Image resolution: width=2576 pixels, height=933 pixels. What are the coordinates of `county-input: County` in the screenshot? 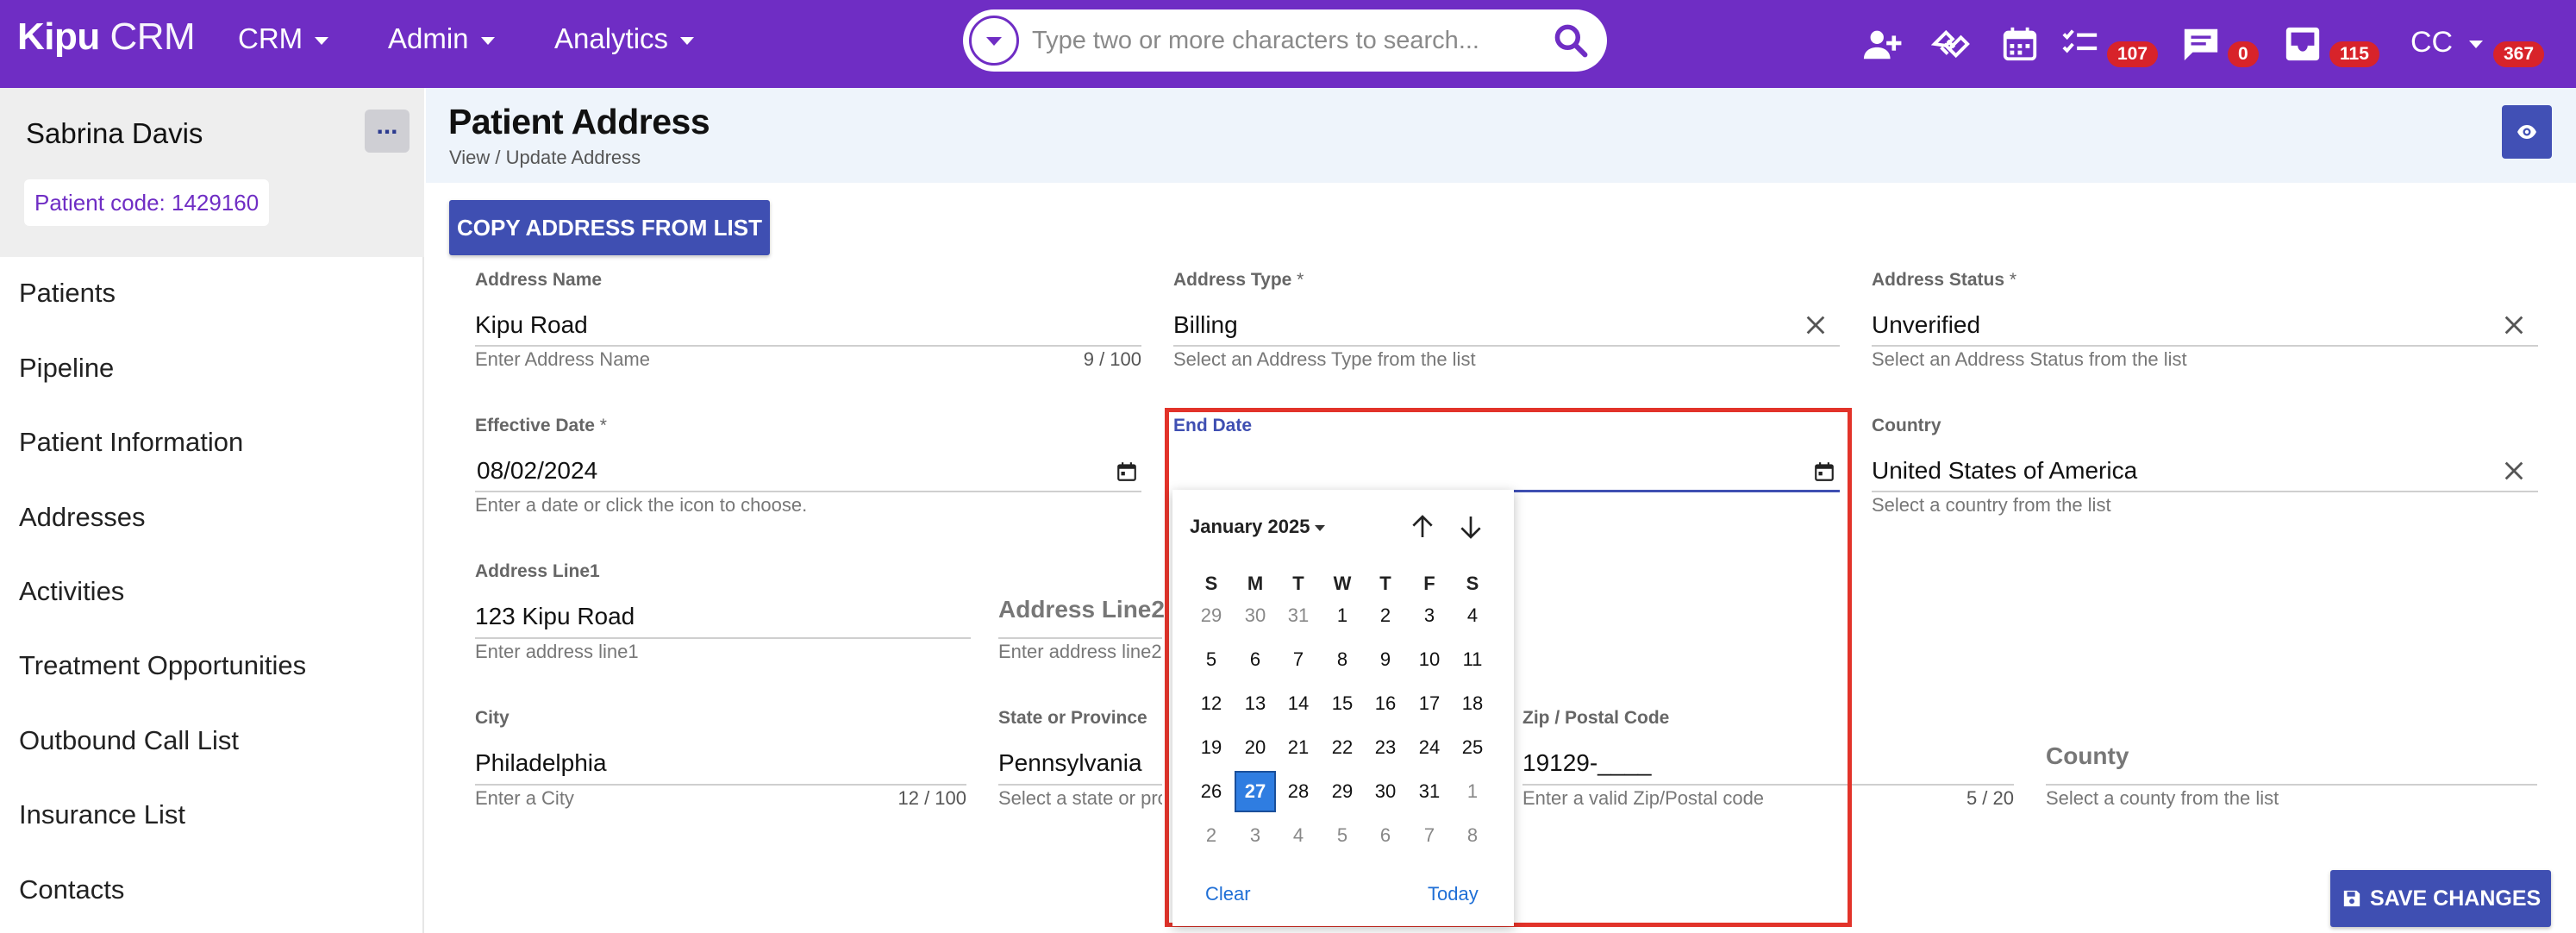 It's located at (2087, 756).